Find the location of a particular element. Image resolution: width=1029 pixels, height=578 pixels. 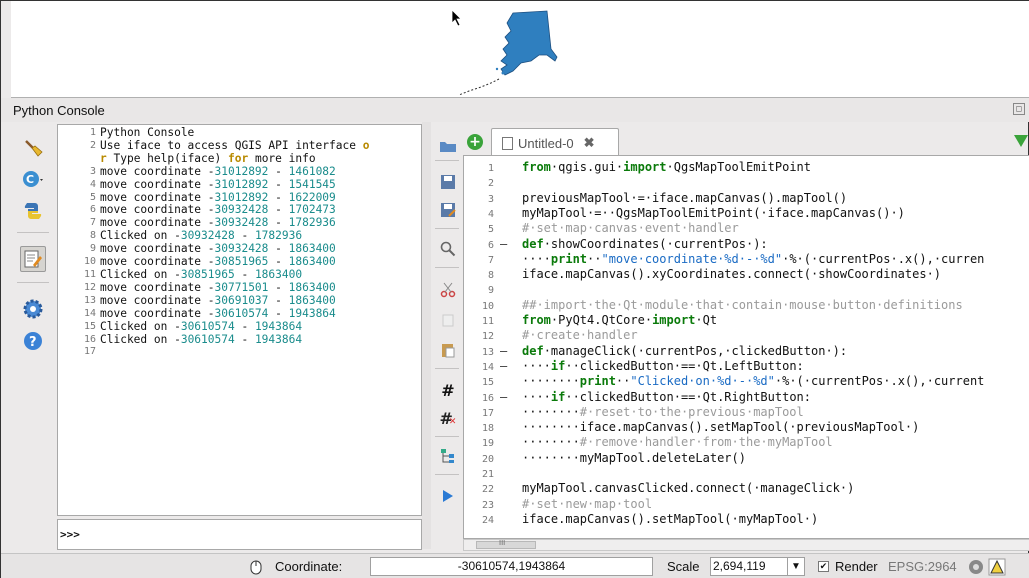

code-token: import is located at coordinates (674, 320).